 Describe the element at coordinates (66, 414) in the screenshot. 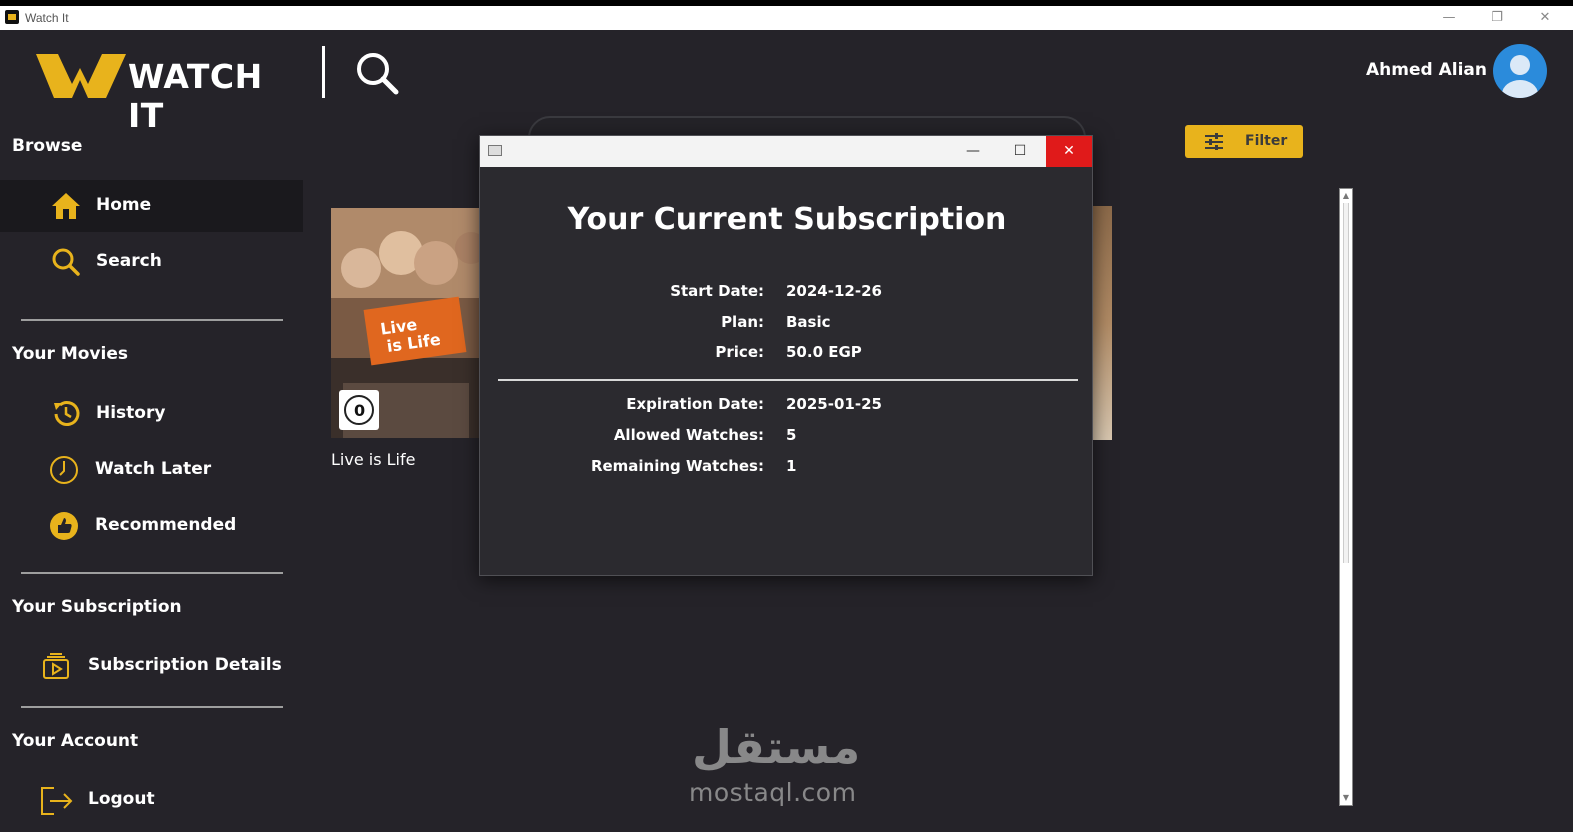

I see `history-icon` at that location.